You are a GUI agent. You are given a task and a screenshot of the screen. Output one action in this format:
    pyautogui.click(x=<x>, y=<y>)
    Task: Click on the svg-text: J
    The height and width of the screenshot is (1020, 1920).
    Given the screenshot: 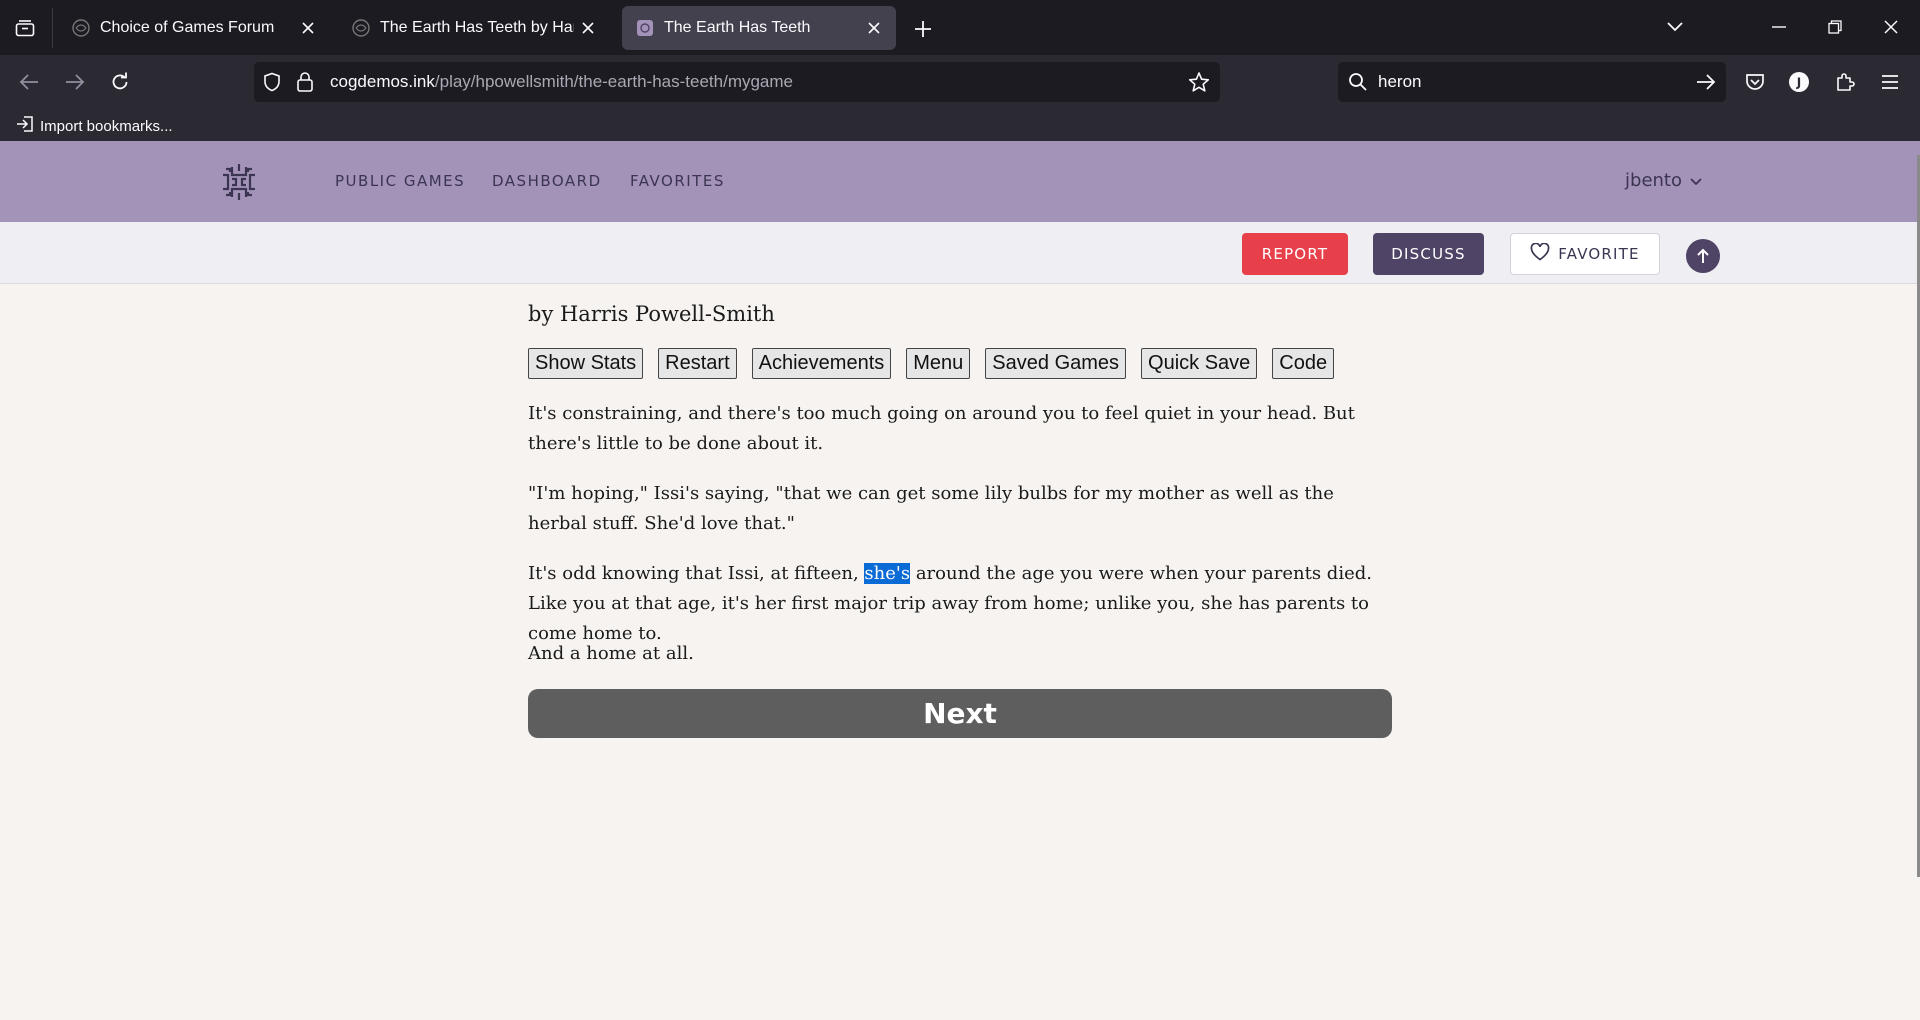 What is the action you would take?
    pyautogui.click(x=1798, y=83)
    